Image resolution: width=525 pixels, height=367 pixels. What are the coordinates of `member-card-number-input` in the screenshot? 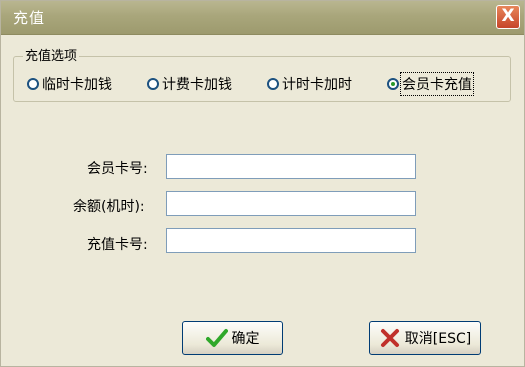 It's located at (291, 166).